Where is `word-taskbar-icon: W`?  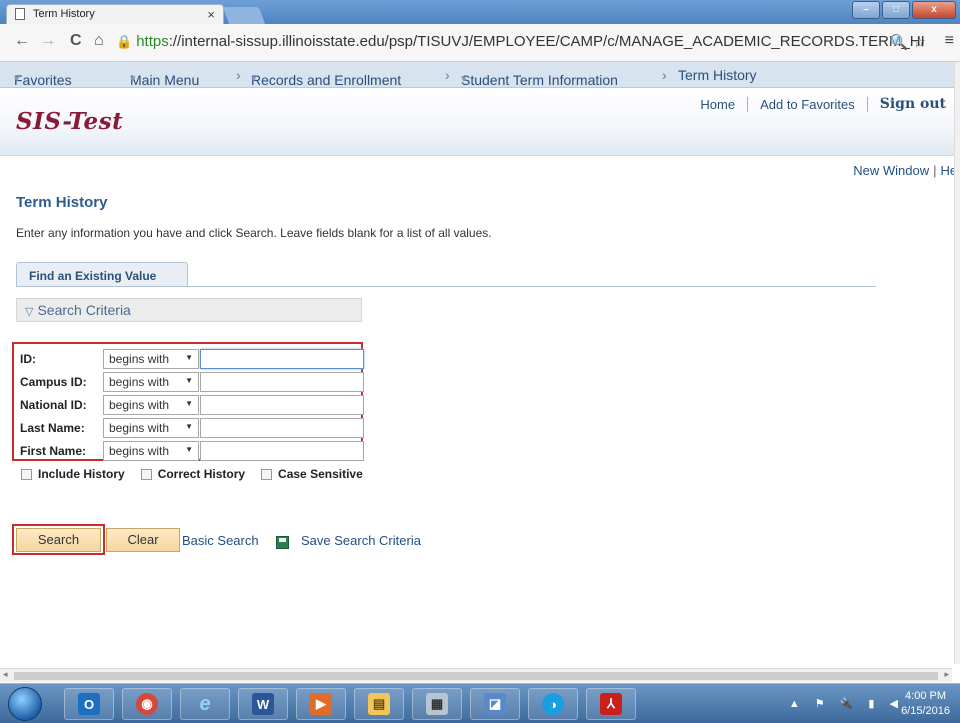
word-taskbar-icon: W is located at coordinates (263, 704).